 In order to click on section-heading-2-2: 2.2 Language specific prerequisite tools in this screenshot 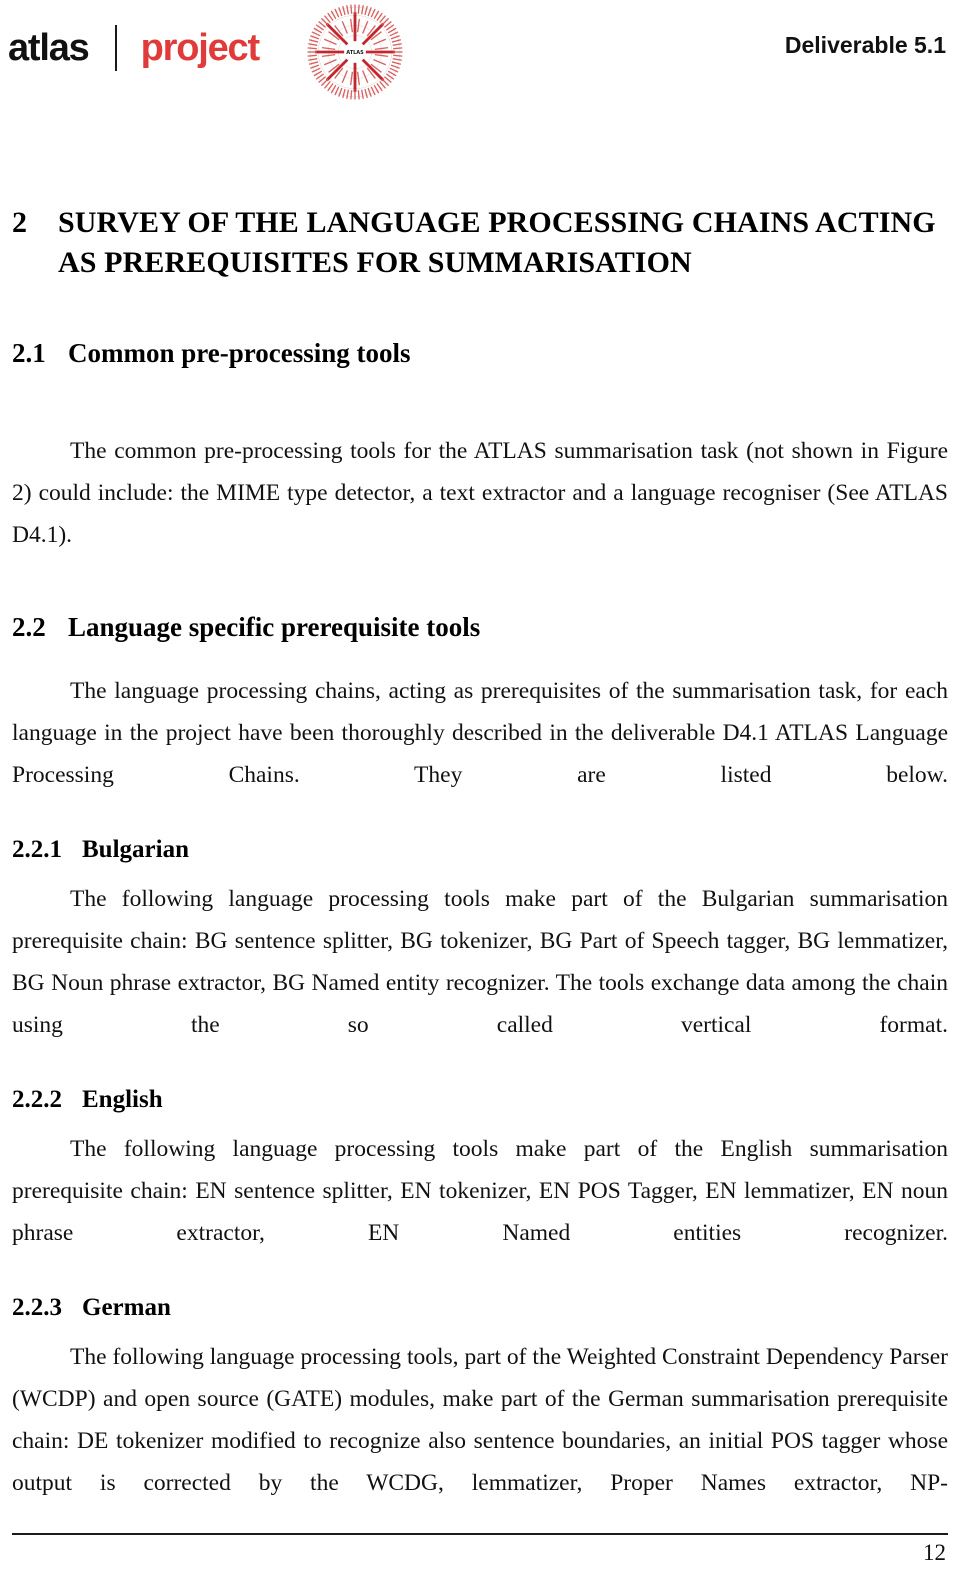, I will do `click(480, 627)`.